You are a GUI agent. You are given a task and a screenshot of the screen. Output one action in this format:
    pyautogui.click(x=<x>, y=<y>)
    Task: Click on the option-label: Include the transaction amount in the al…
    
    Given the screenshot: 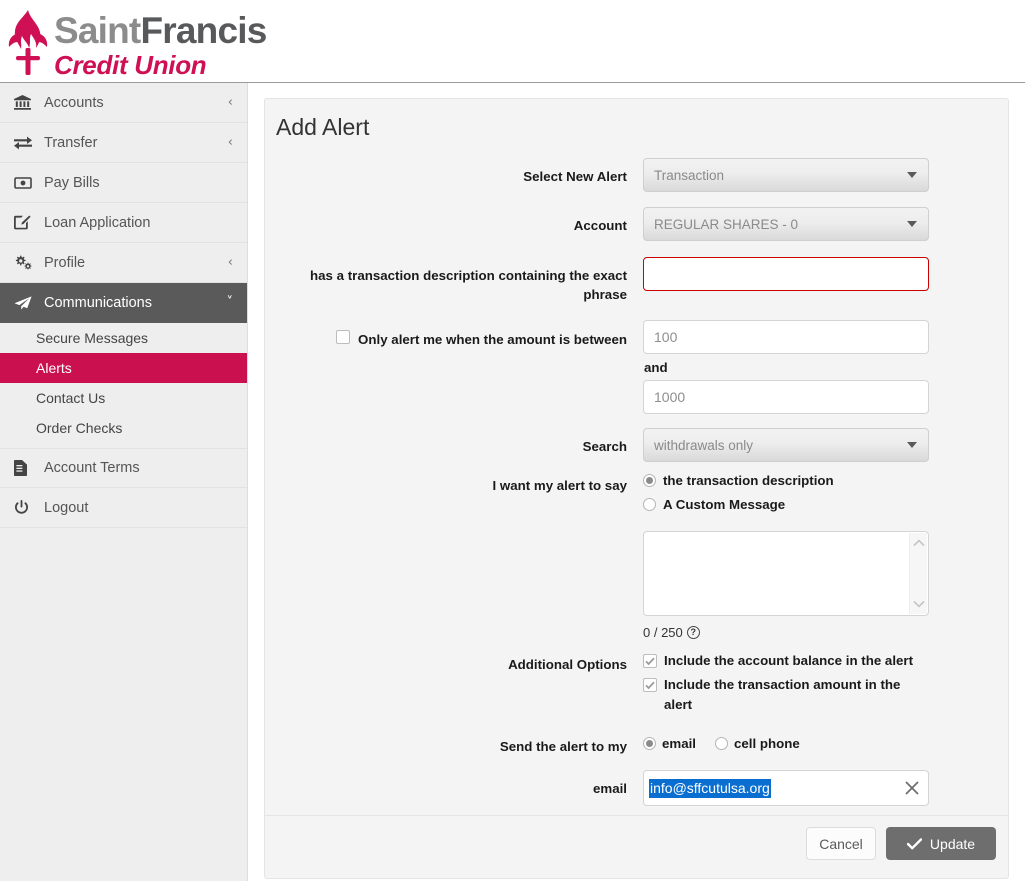 What is the action you would take?
    pyautogui.click(x=782, y=694)
    